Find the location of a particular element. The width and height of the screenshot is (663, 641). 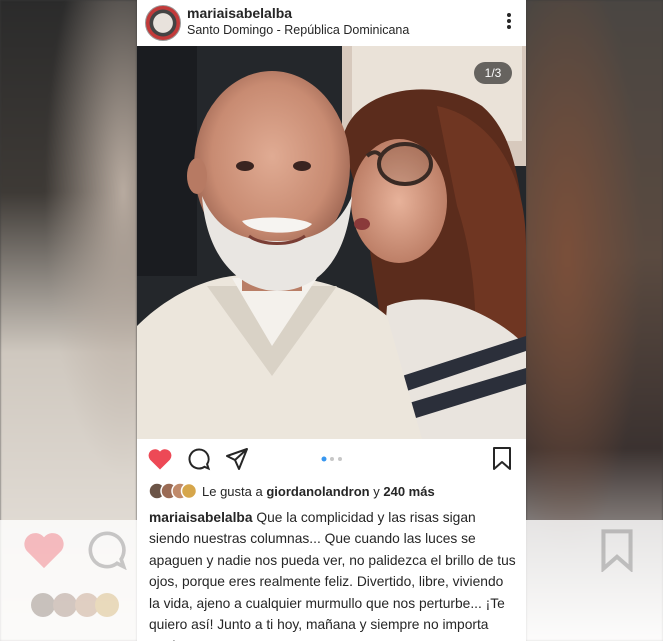

likes-count: 240 más is located at coordinates (408, 491).